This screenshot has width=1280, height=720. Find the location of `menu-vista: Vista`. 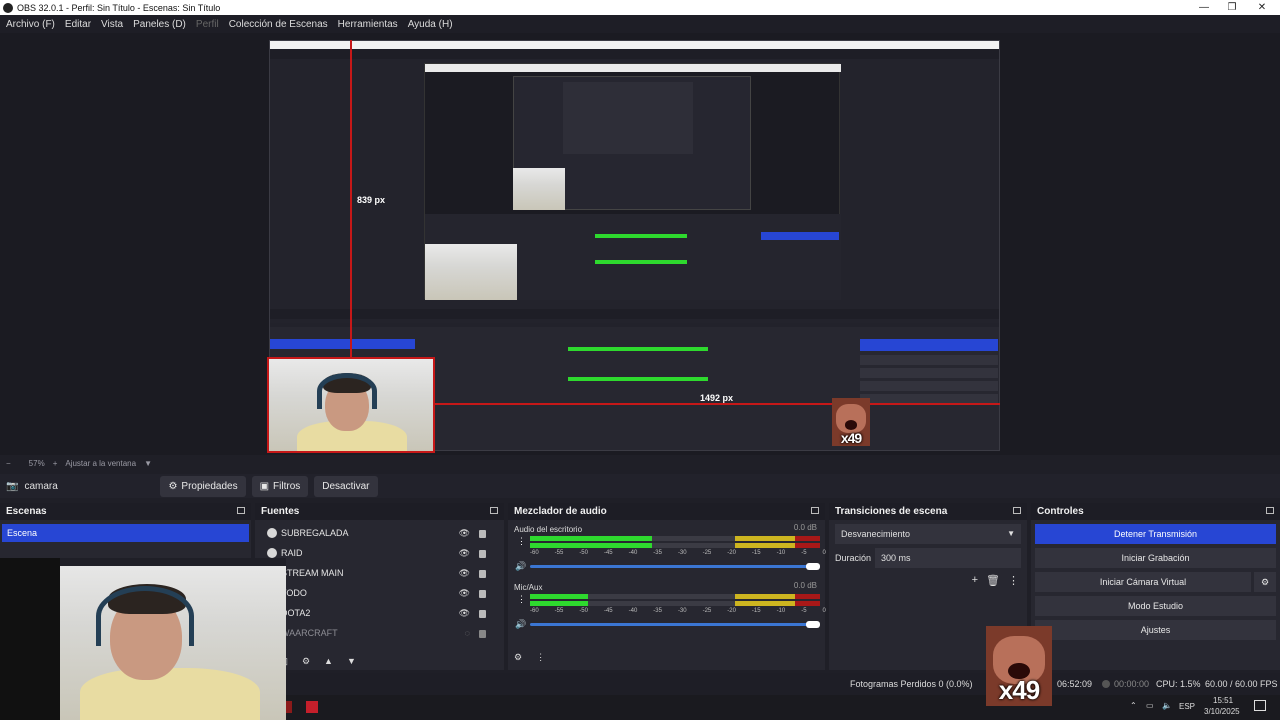

menu-vista: Vista is located at coordinates (112, 24).